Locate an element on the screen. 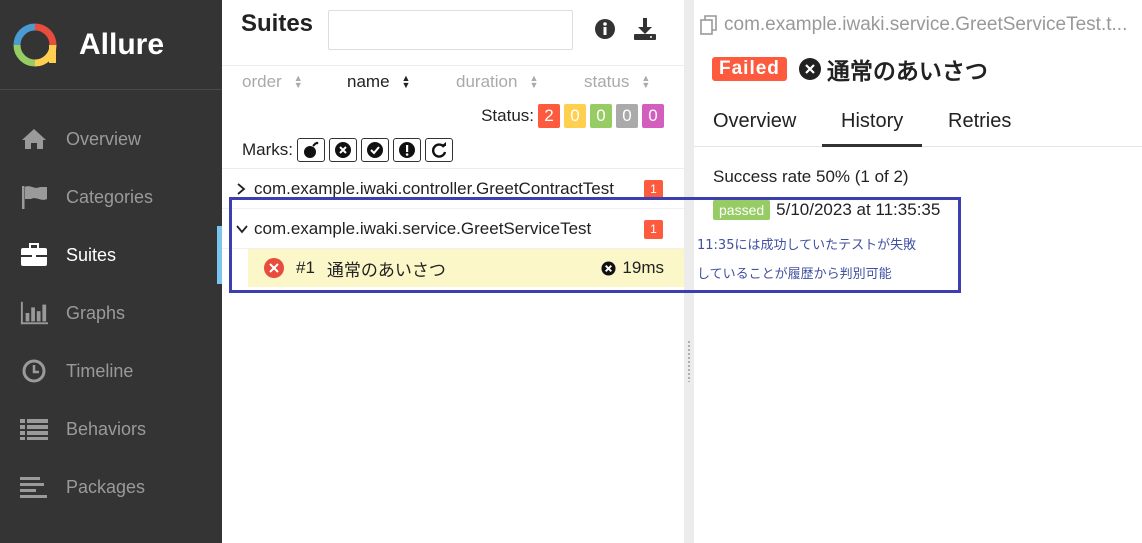 The image size is (1142, 543). sidebar-item-timeline: Timeline is located at coordinates (111, 371).